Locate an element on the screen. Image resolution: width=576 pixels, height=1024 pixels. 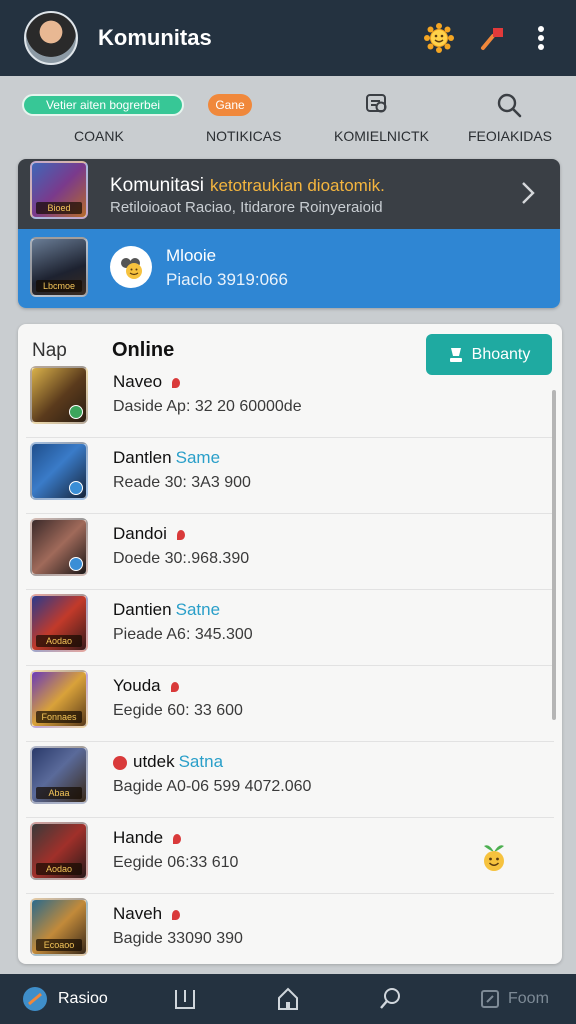
banner-title-text: Komunitasi is located at coordinates (157, 185).